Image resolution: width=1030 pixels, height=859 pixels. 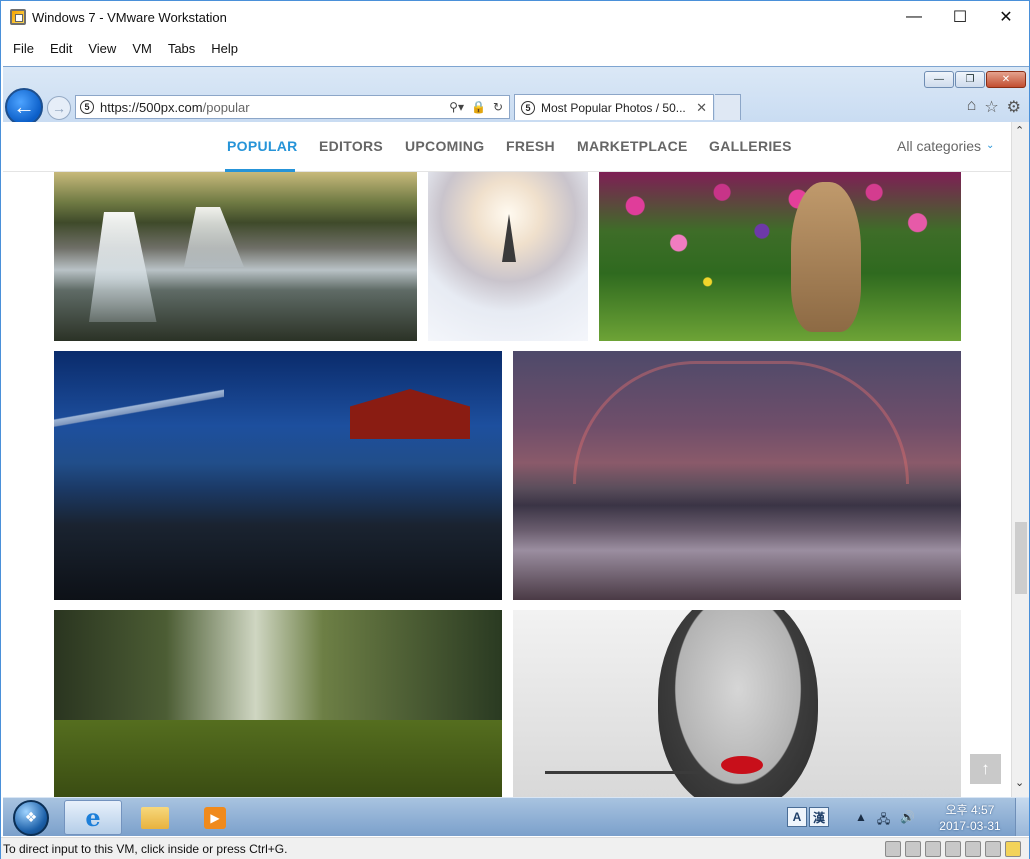 What do you see at coordinates (970, 818) in the screenshot?
I see `taskbar-clock: 오후 4:57 2017-03-31` at bounding box center [970, 818].